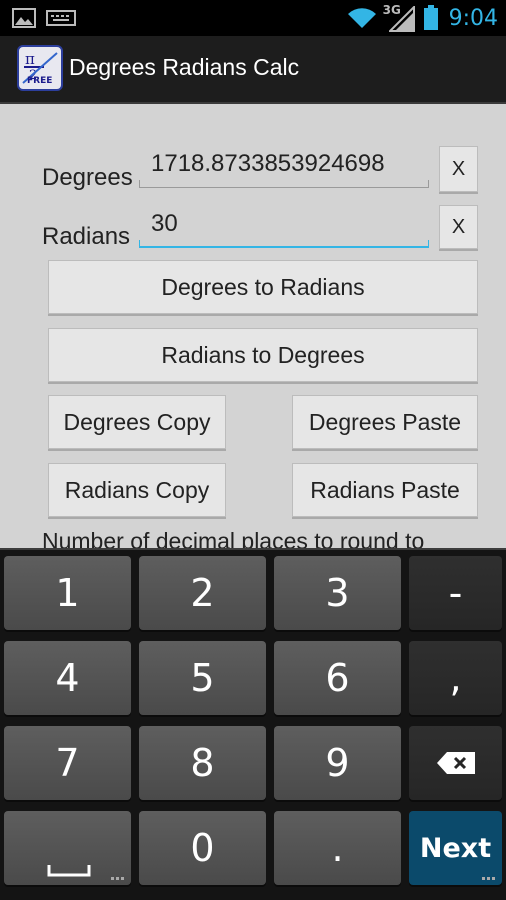 This screenshot has height=900, width=506. I want to click on key-comma: ,, so click(455, 678).